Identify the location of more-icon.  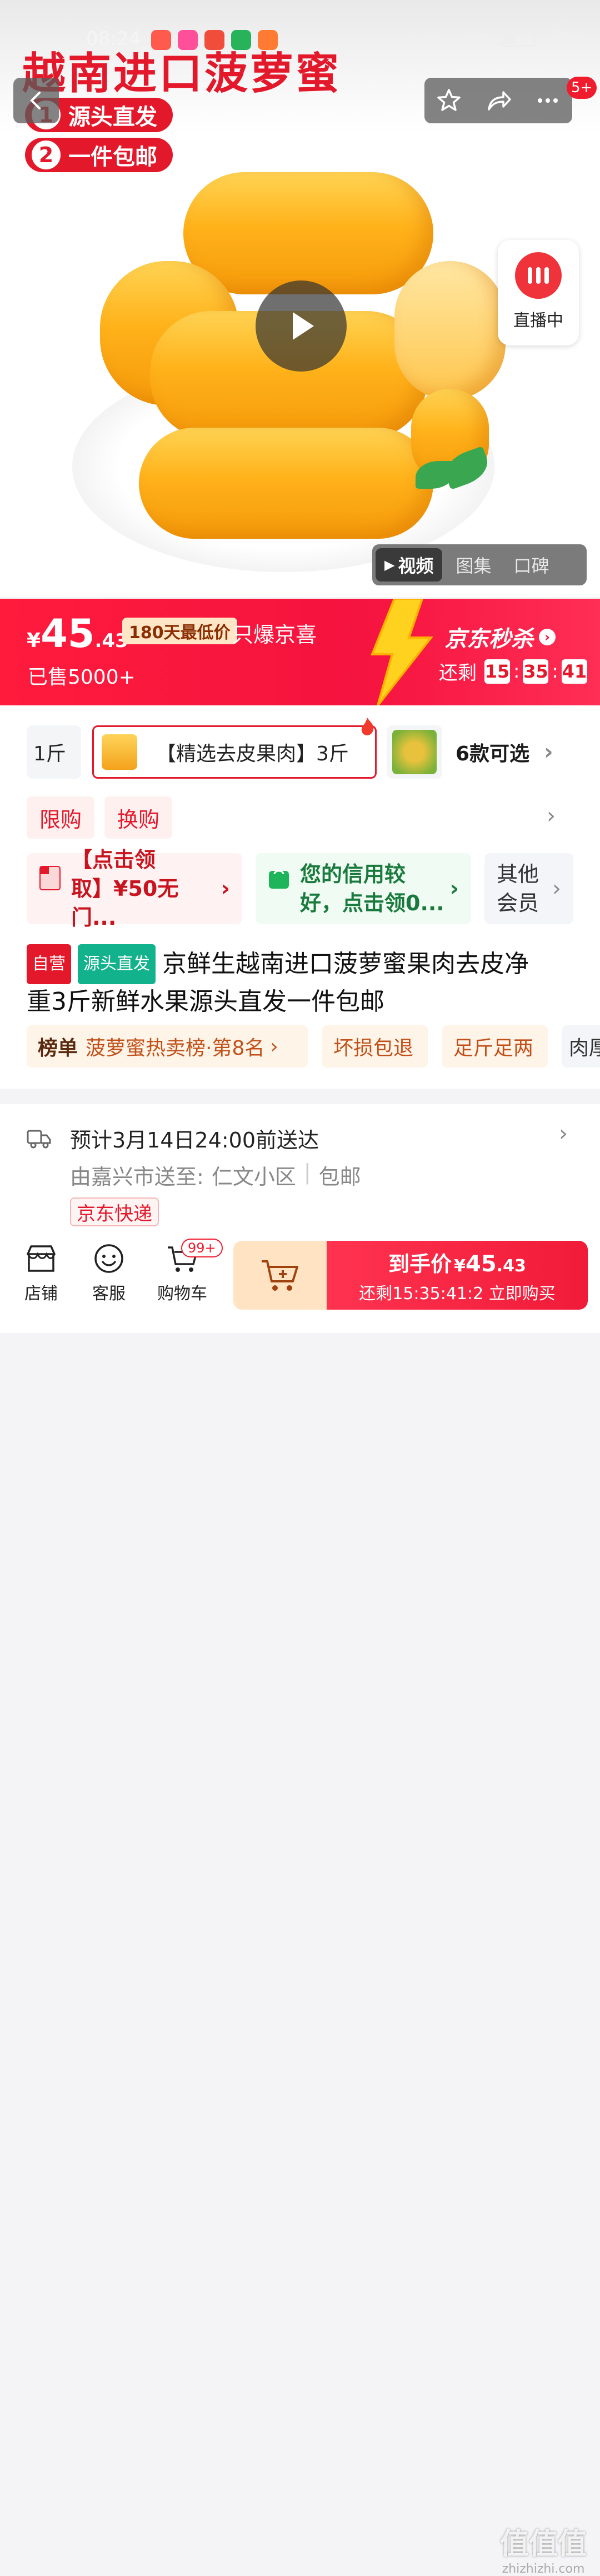
(547, 100).